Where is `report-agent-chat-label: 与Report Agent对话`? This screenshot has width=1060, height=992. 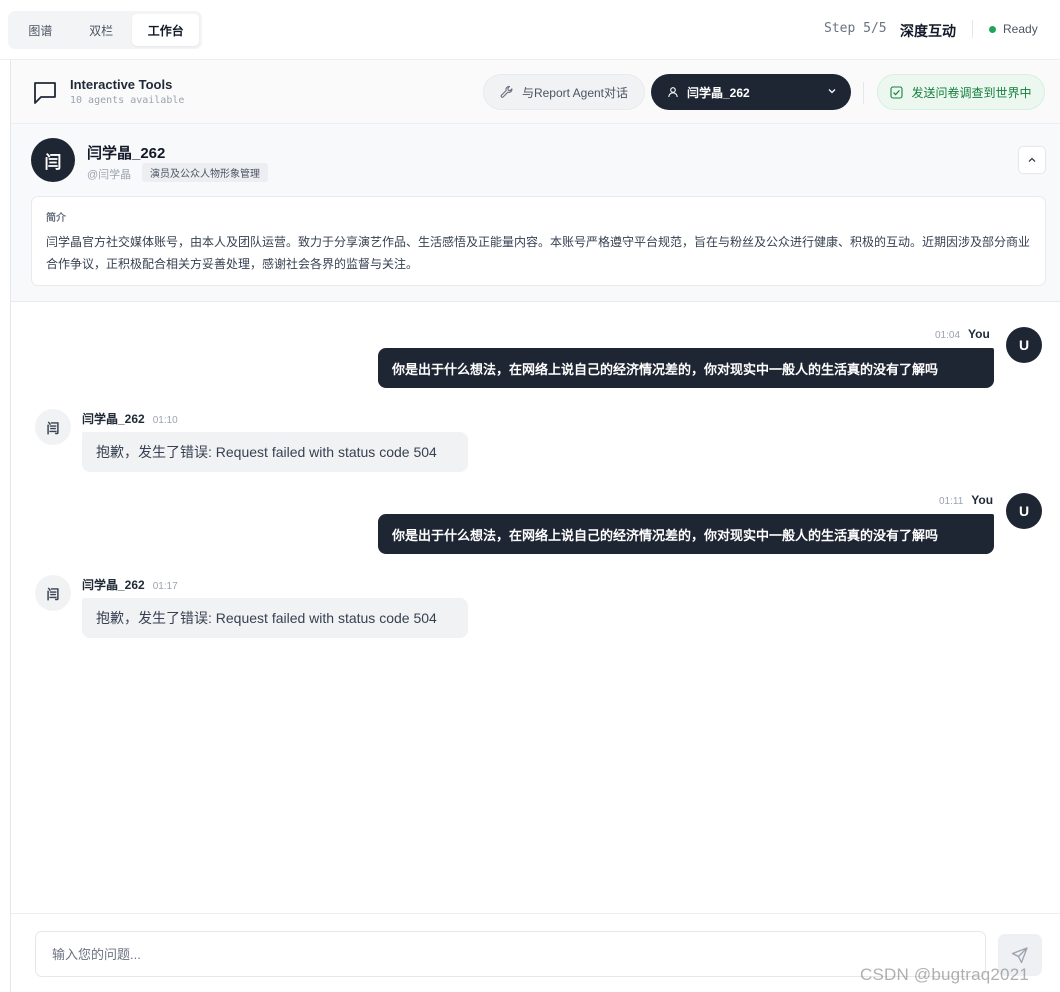 report-agent-chat-label: 与Report Agent对话 is located at coordinates (575, 92).